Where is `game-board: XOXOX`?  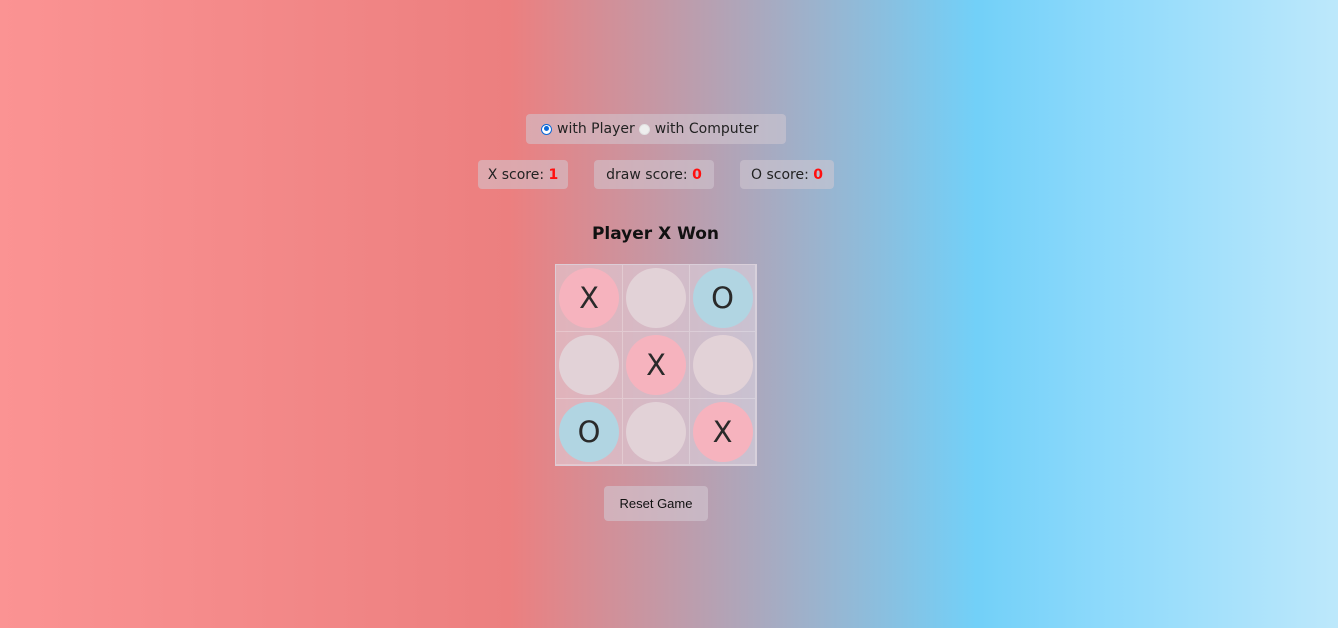 game-board: XOXOX is located at coordinates (656, 365).